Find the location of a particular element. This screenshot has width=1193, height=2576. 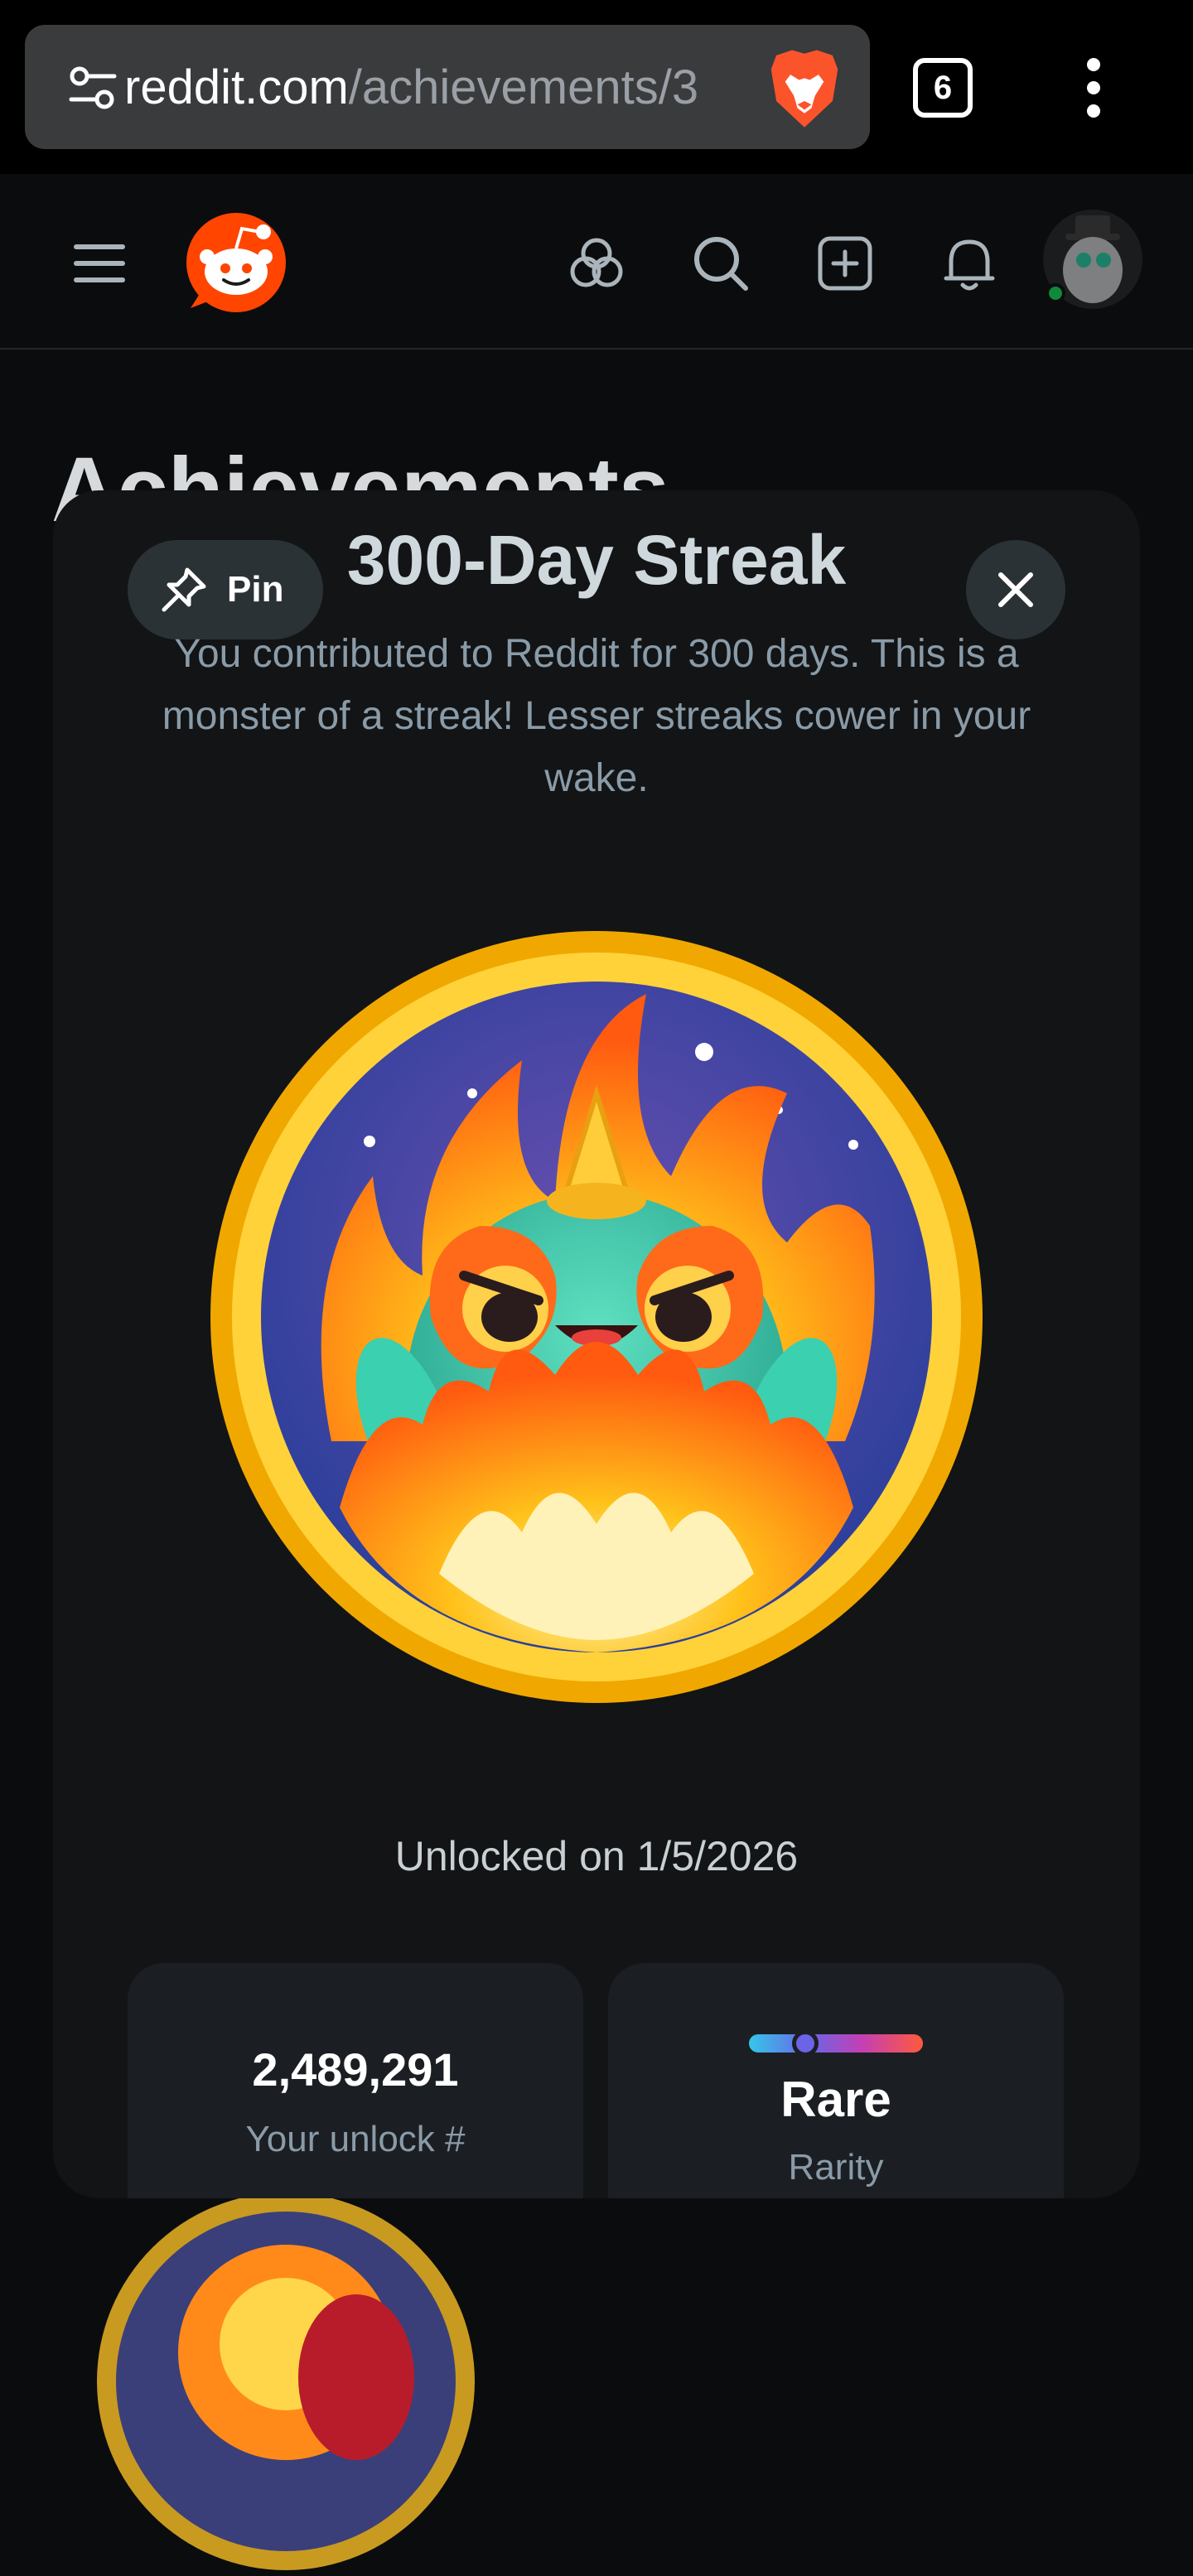

create-post-icon is located at coordinates (846, 263).